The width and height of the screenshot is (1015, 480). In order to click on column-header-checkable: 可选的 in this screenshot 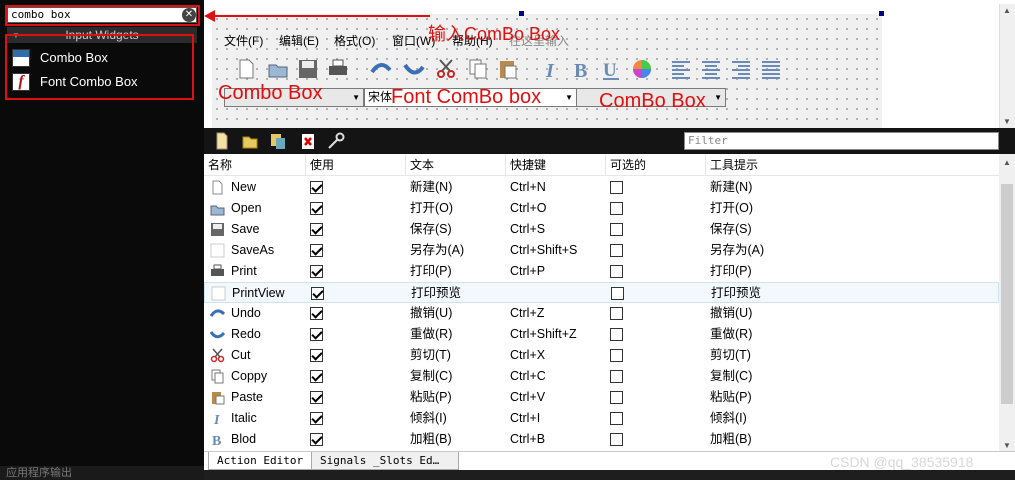, I will do `click(656, 165)`.